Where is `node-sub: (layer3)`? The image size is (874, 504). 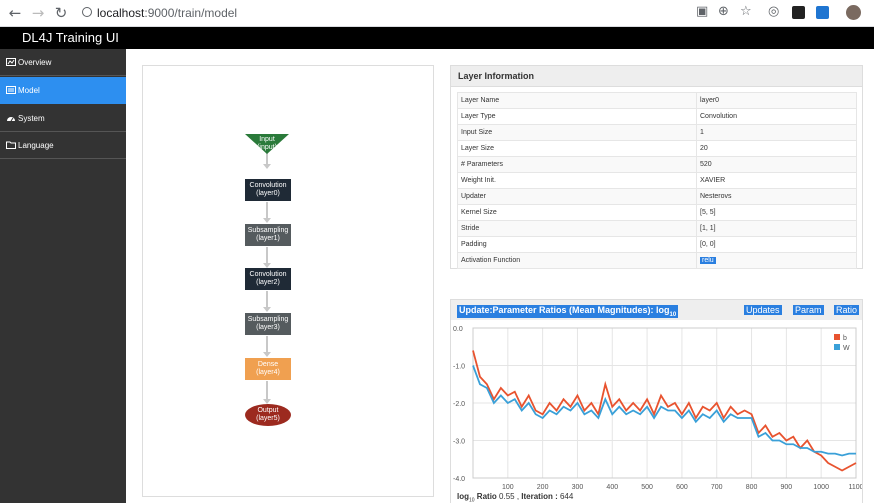 node-sub: (layer3) is located at coordinates (268, 327).